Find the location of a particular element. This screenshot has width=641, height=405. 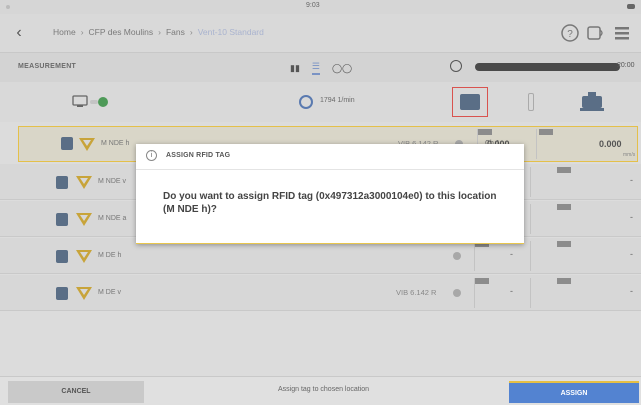

measurement-title: MEASUREMENT is located at coordinates (47, 66).